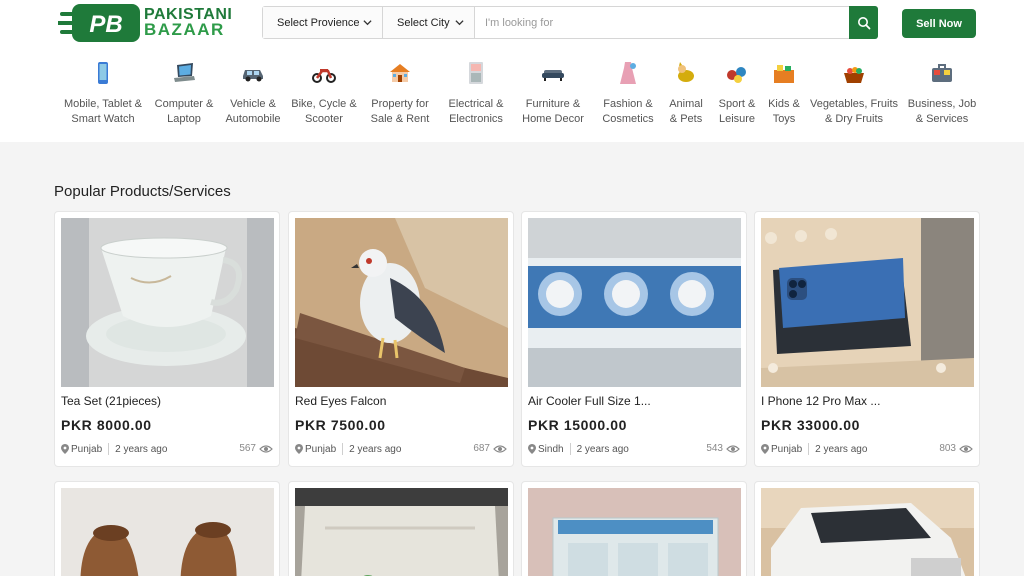 The height and width of the screenshot is (576, 1024). I want to click on category-computer: Computer & Laptop, so click(184, 93).